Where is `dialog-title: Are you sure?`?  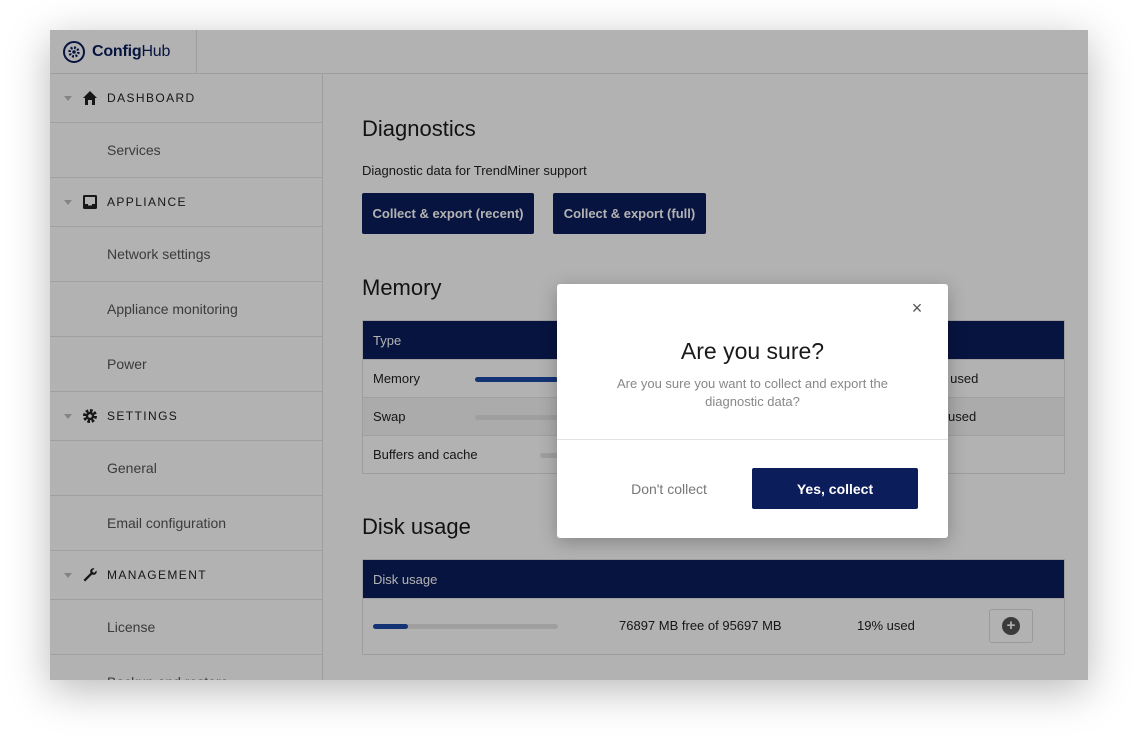 dialog-title: Are you sure? is located at coordinates (752, 351).